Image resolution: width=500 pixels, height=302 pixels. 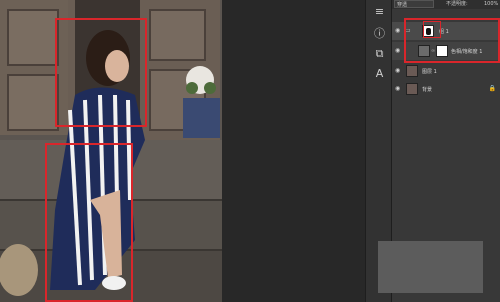 I want to click on annotation-box-mask, so click(x=432, y=29).